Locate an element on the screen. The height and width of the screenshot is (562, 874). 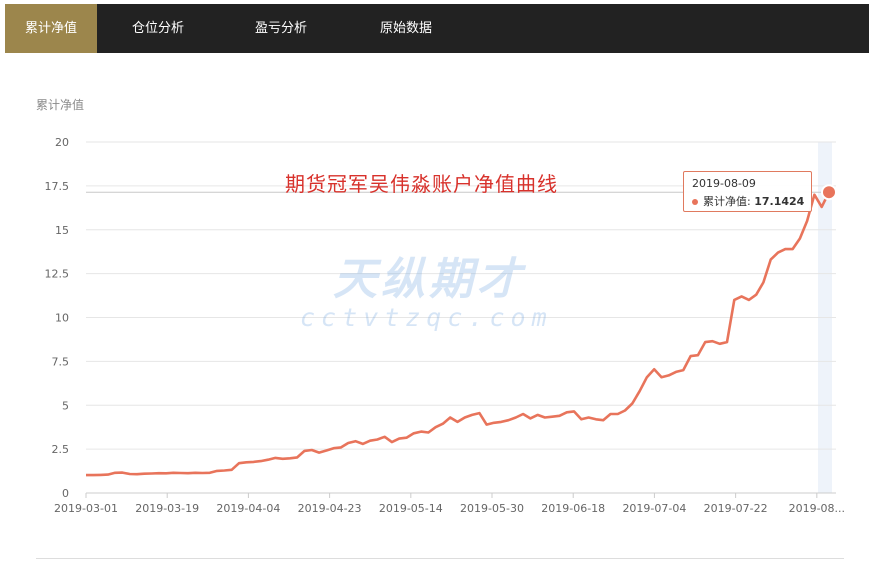
watermark-text: 天纵期才 is located at coordinates (429, 279).